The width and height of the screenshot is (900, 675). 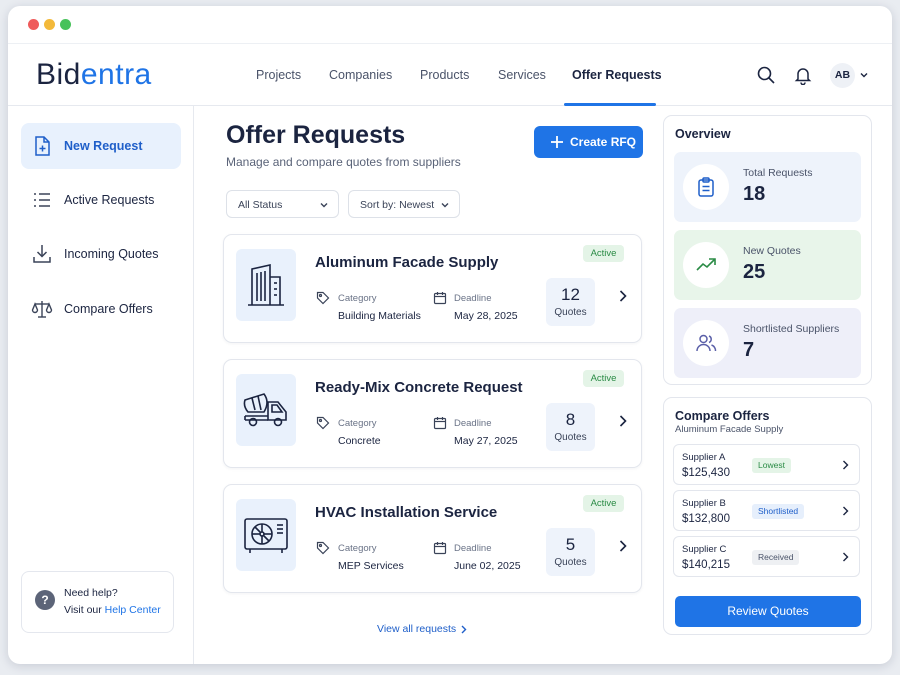 What do you see at coordinates (42, 146) in the screenshot?
I see `file-plus-icon` at bounding box center [42, 146].